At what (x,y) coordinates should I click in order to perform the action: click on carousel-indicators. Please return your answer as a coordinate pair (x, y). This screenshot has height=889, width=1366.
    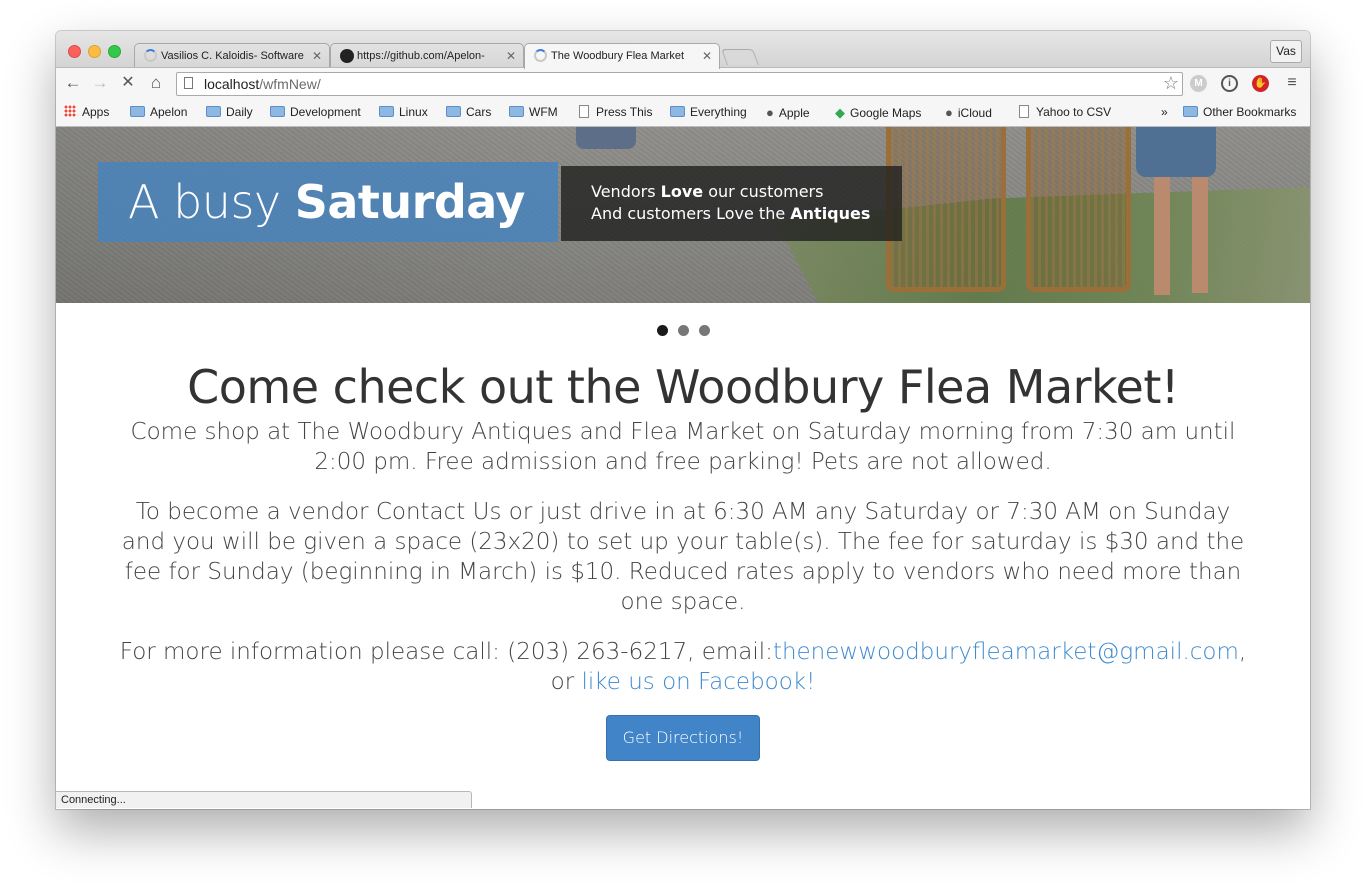
    Looking at the image, I should click on (683, 329).